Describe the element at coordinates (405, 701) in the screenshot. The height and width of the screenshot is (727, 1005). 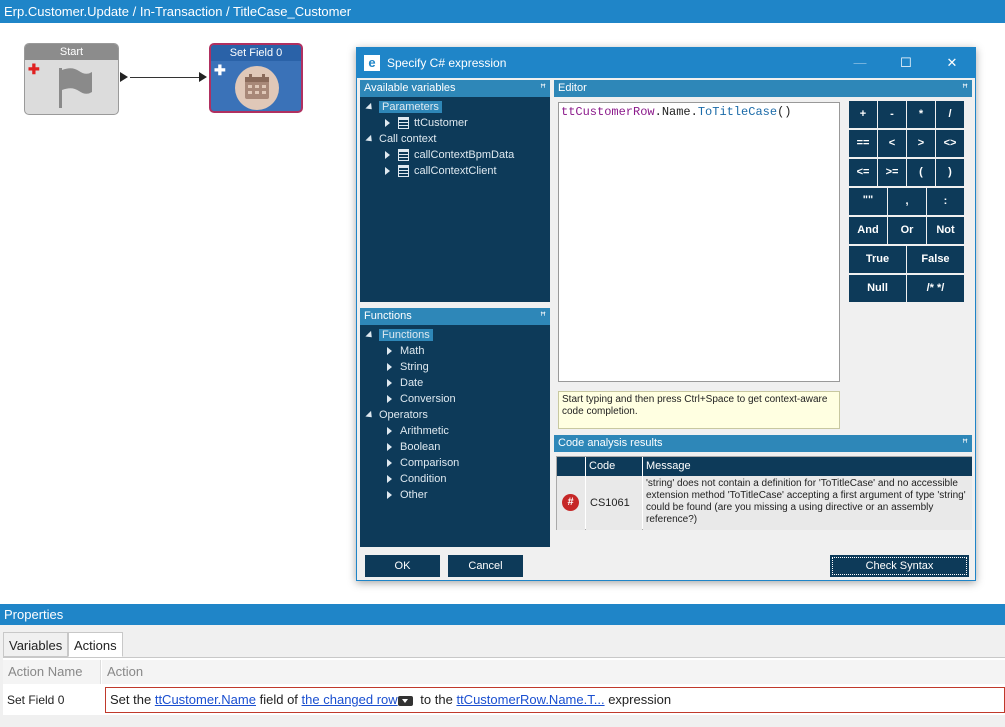
I see `dropdown-icon` at that location.